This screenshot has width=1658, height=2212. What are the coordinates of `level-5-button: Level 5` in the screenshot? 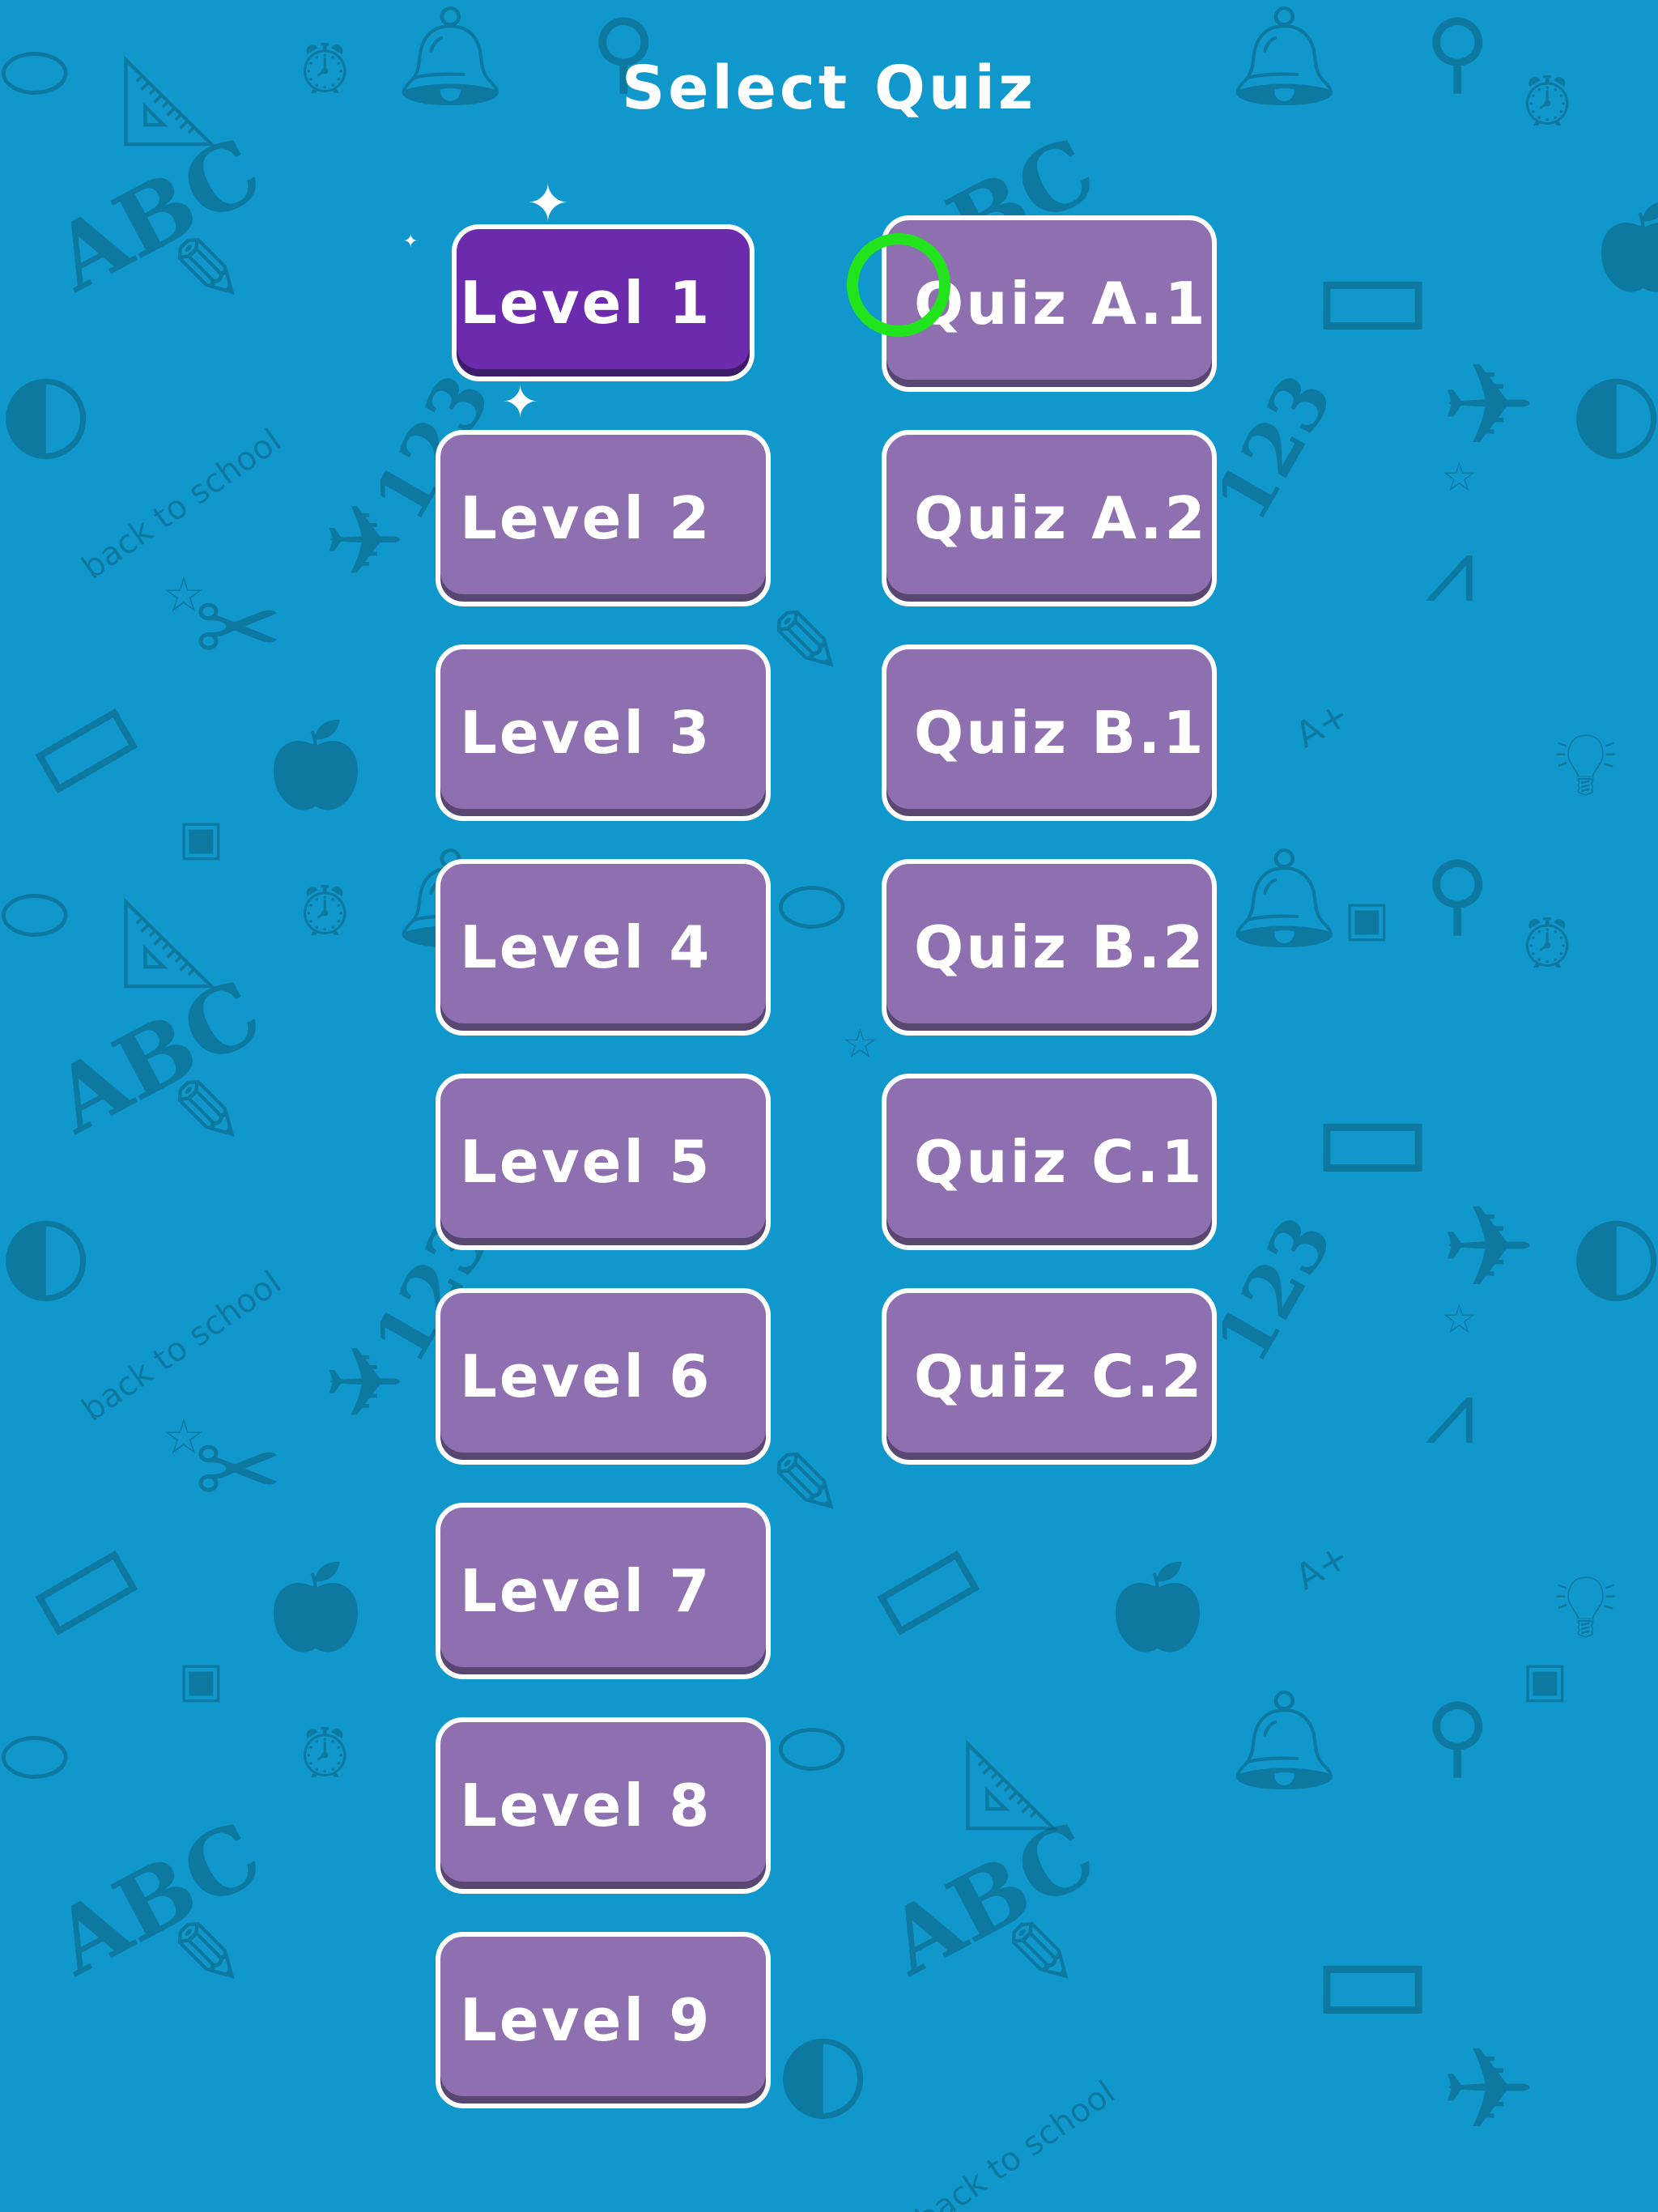 It's located at (603, 1162).